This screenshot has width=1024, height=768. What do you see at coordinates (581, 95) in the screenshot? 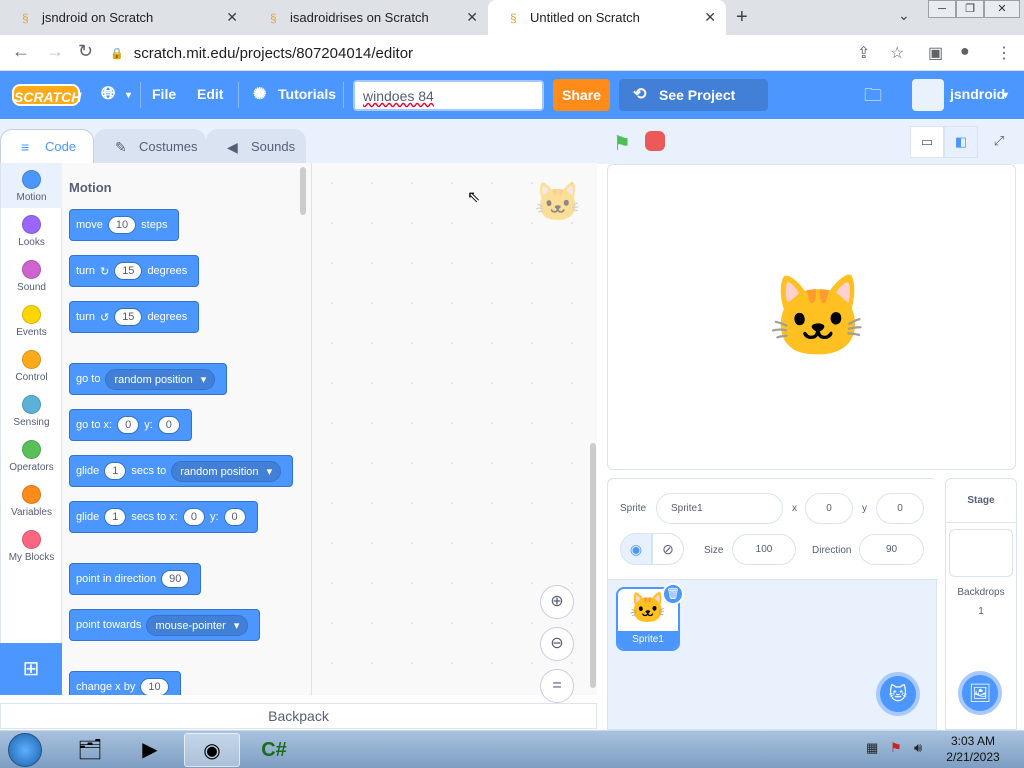
I see `share-button: Share` at bounding box center [581, 95].